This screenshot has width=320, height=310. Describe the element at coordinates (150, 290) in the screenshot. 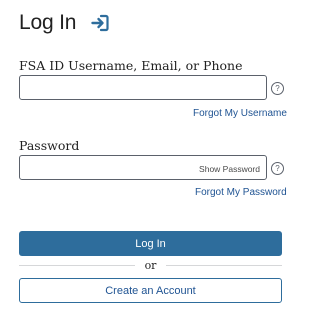

I see `create-account-button: Create an Account` at that location.